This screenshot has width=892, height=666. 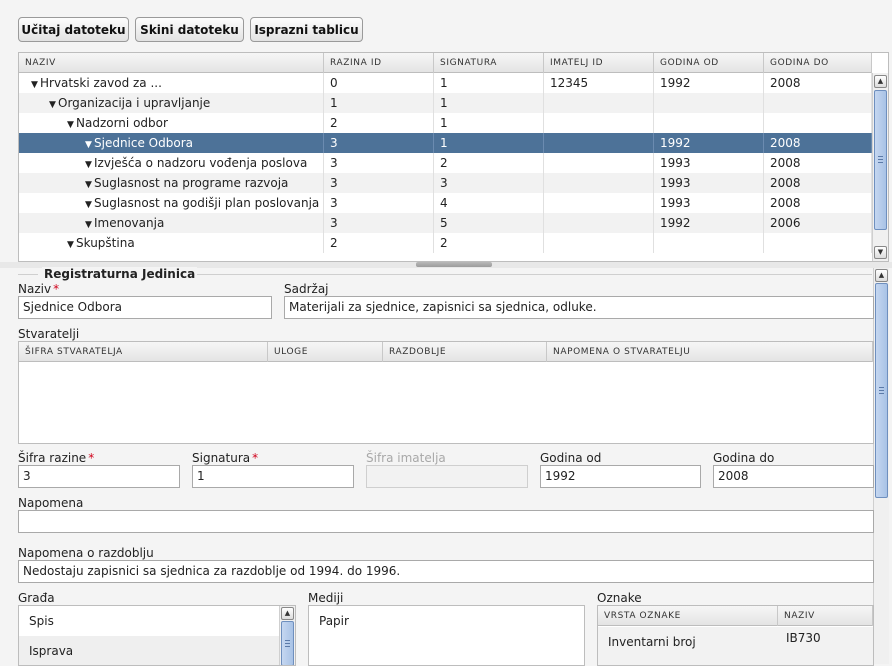 I want to click on col-uloge: ULOGE, so click(x=325, y=352).